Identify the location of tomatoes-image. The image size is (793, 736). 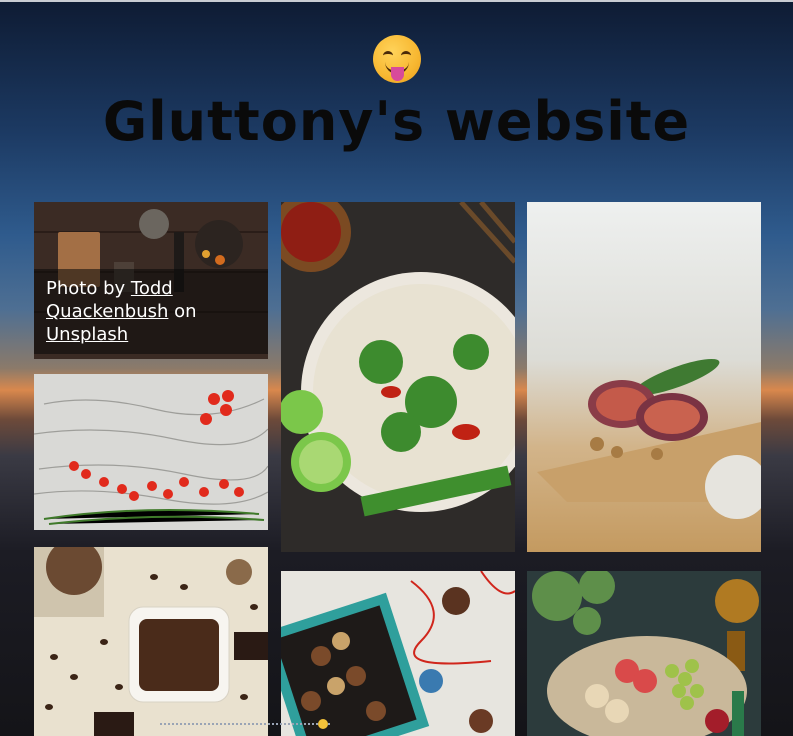
(151, 452).